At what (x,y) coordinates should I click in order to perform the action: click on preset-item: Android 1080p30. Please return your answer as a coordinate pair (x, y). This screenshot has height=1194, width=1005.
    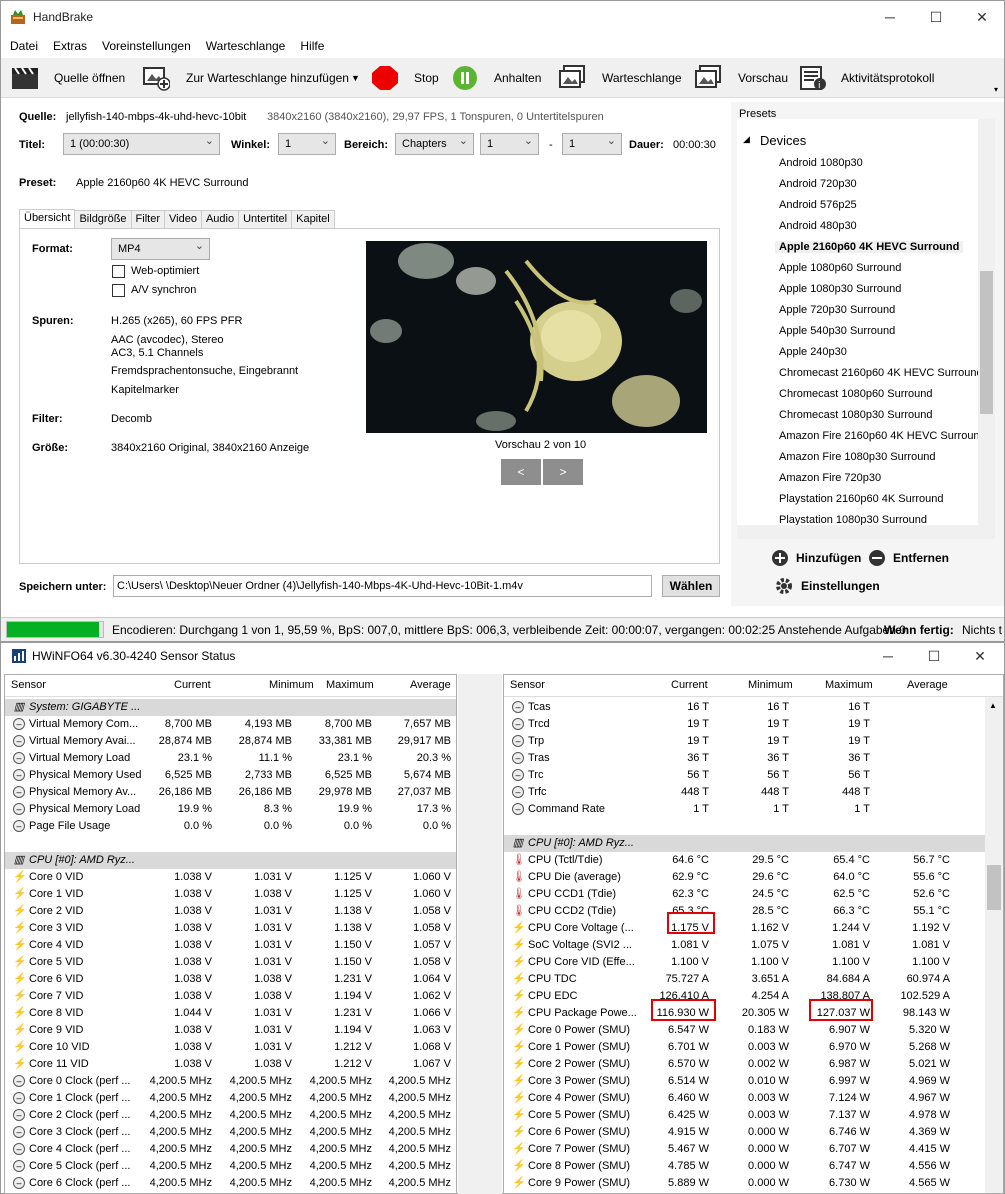
    Looking at the image, I should click on (821, 163).